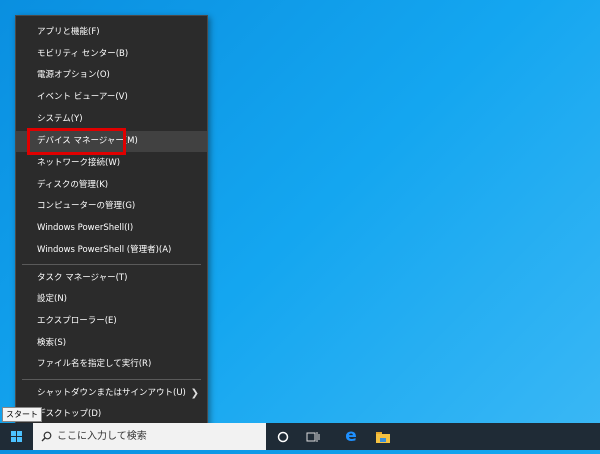  What do you see at coordinates (111, 364) in the screenshot?
I see `menu-item-run: ファイル名を指定して実行(R)` at bounding box center [111, 364].